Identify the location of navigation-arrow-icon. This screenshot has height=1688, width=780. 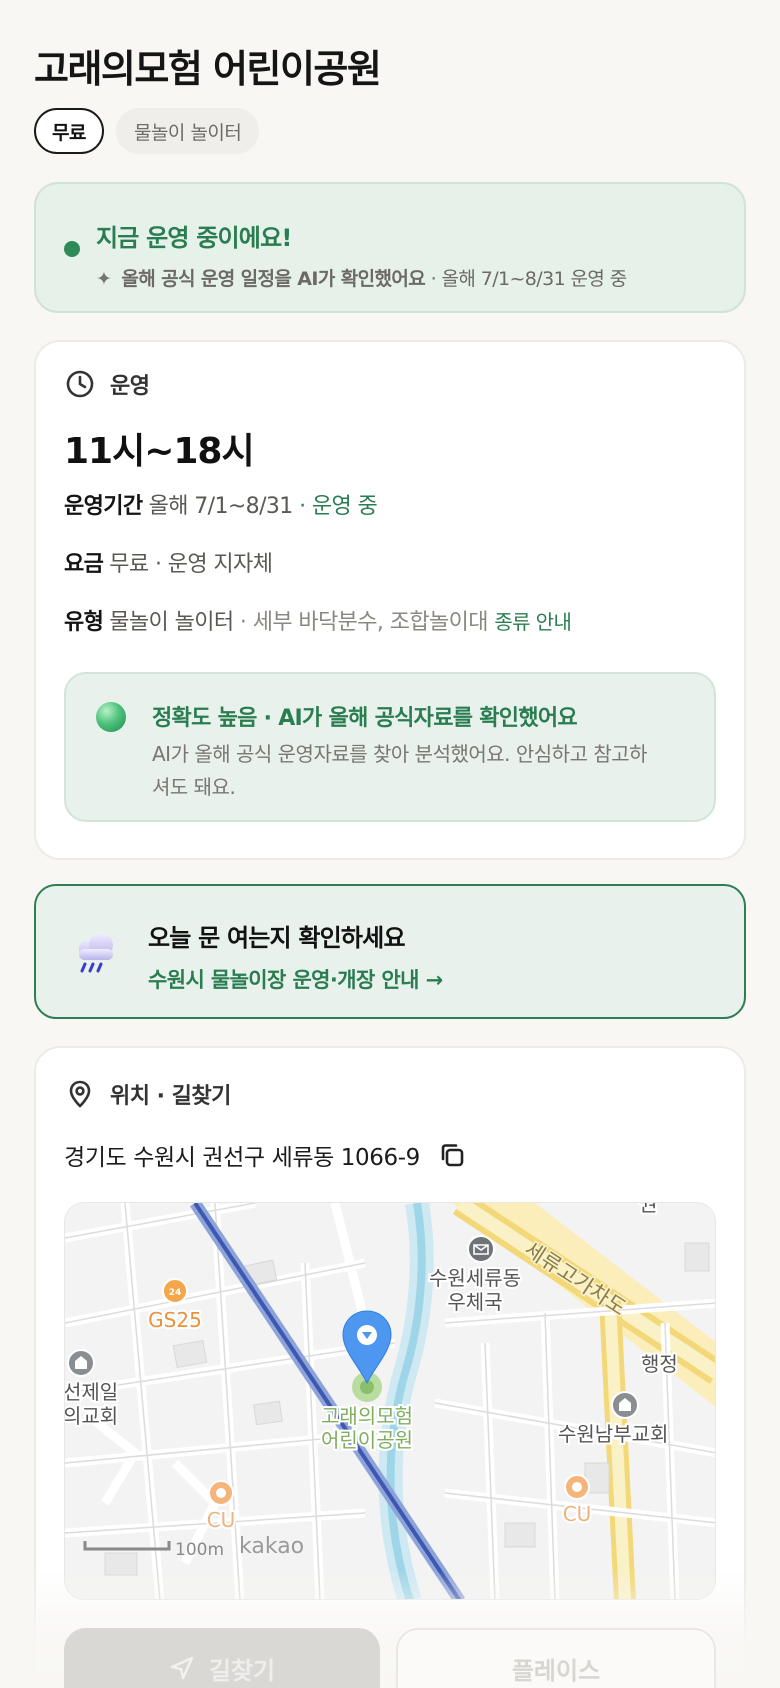
(182, 1668).